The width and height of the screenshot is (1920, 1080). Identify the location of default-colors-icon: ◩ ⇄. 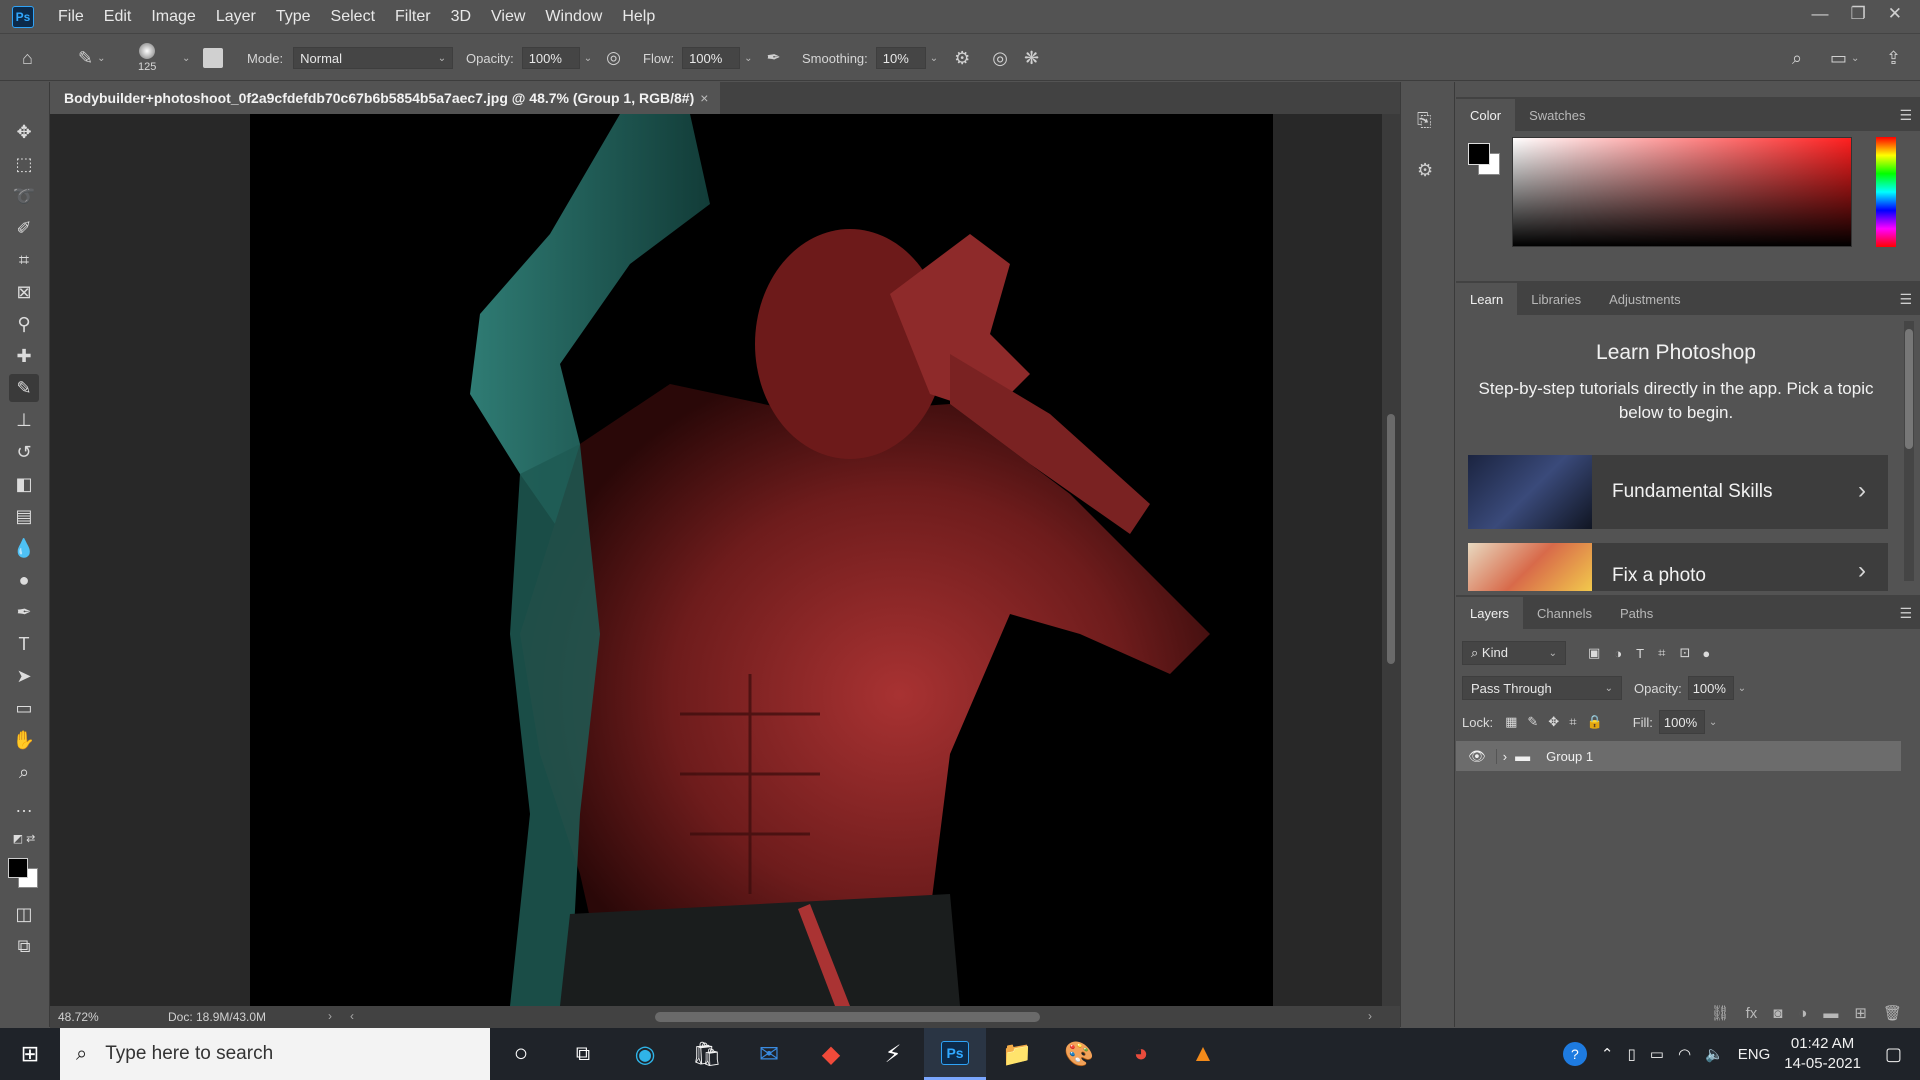
(24, 838).